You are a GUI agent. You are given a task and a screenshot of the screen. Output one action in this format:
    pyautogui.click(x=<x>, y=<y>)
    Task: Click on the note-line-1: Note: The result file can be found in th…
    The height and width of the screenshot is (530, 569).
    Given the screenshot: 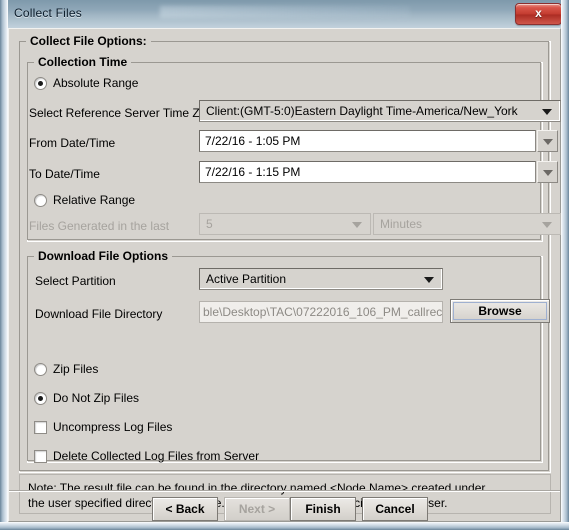 What is the action you would take?
    pyautogui.click(x=257, y=488)
    